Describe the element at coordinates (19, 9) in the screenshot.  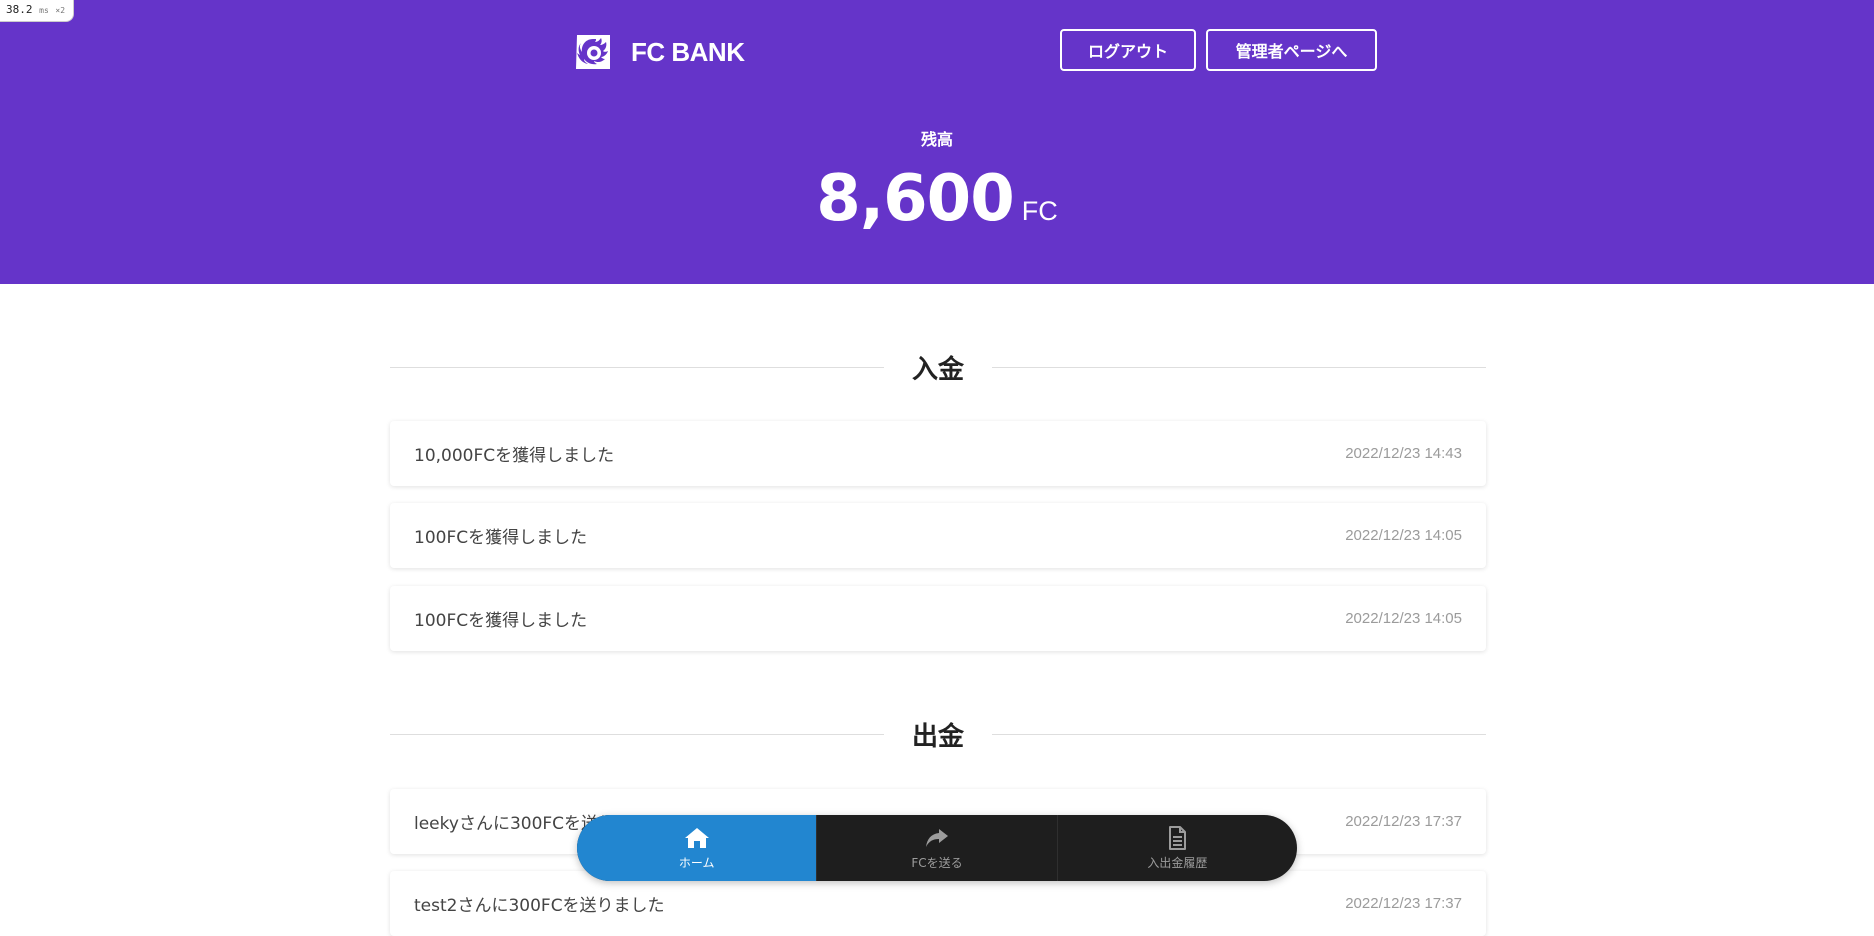
I see `perf-value: 38.2` at that location.